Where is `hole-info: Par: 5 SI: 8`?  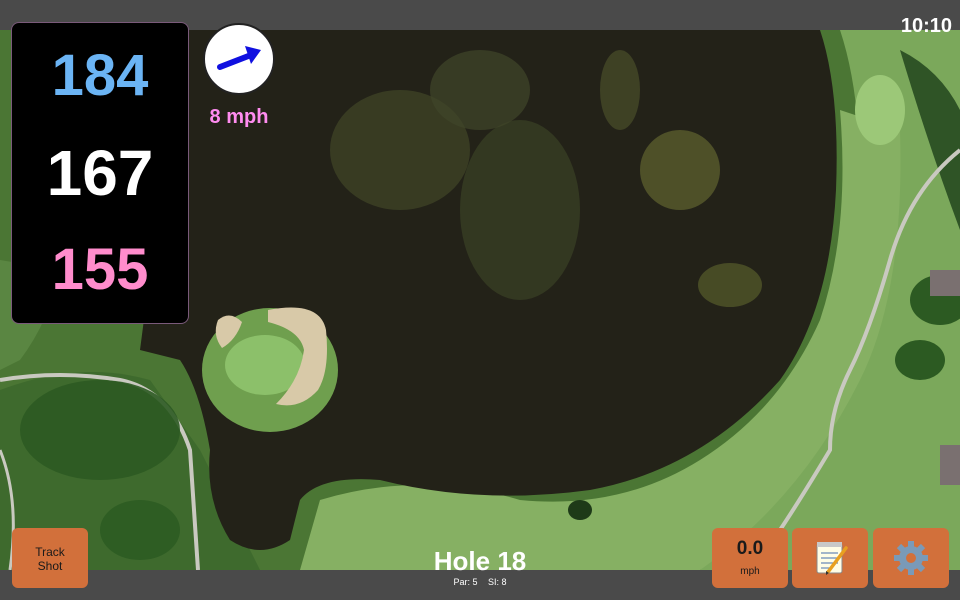
hole-info: Par: 5 SI: 8 is located at coordinates (480, 582).